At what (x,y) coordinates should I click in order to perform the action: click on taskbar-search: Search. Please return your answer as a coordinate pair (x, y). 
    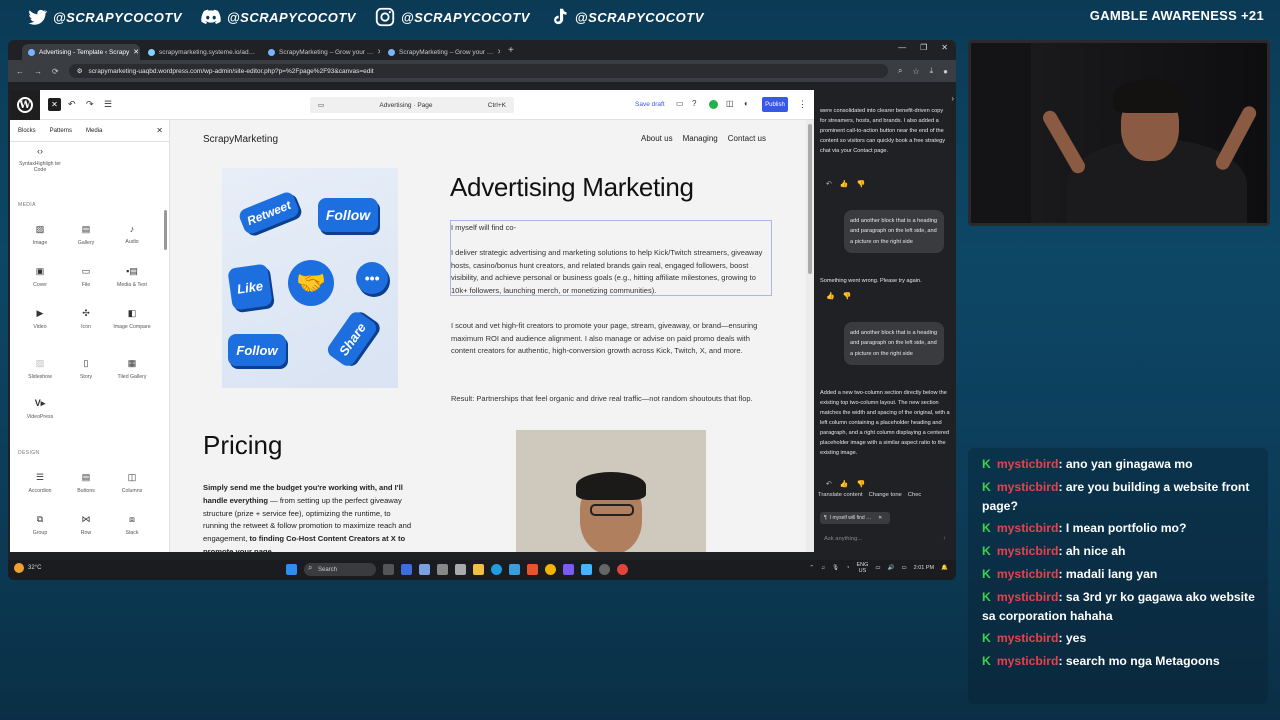
    Looking at the image, I should click on (340, 569).